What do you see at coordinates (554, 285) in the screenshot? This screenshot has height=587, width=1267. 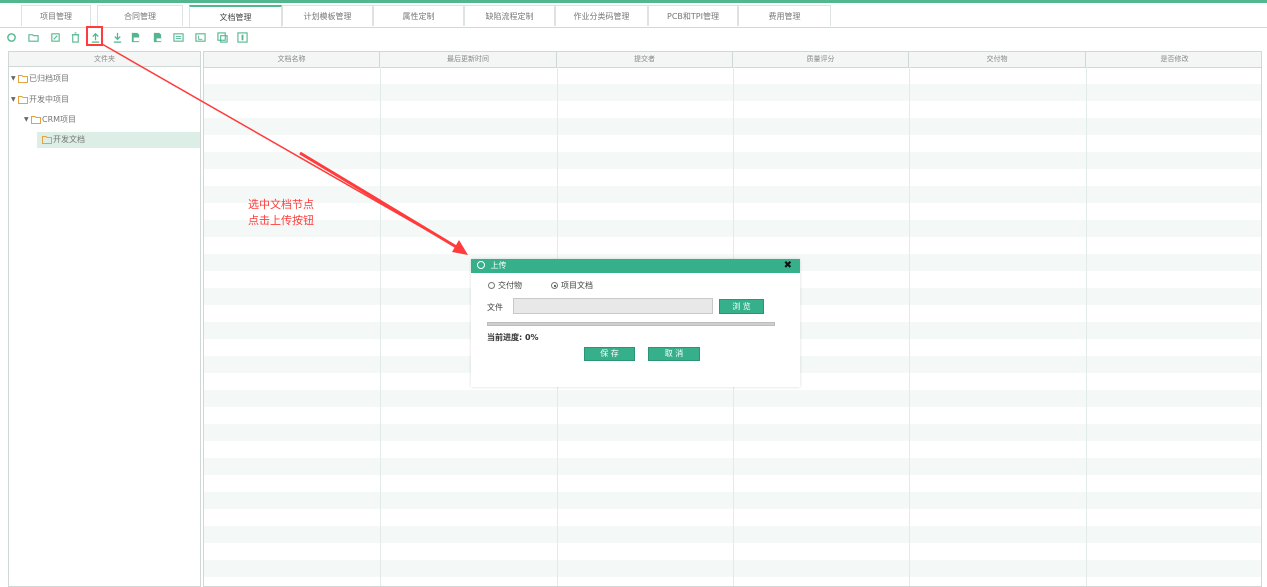 I see `radio-circle-checked-icon` at bounding box center [554, 285].